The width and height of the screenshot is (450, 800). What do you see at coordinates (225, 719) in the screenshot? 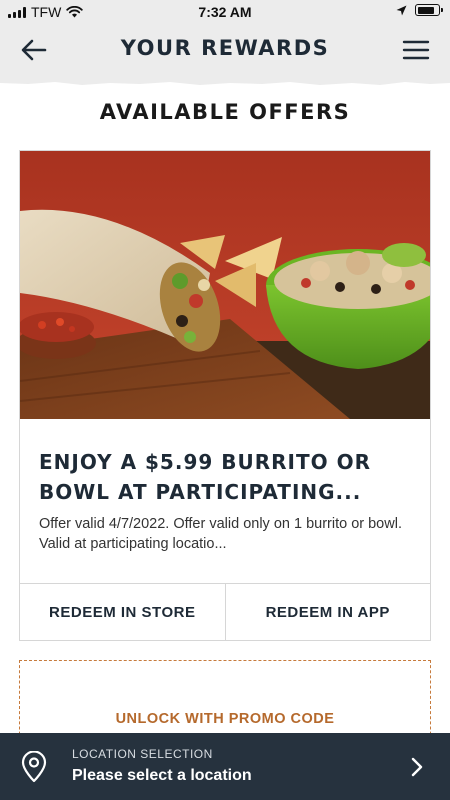
I see `unlock-promo-code-button: UNLOCK WITH PROMO CODE` at bounding box center [225, 719].